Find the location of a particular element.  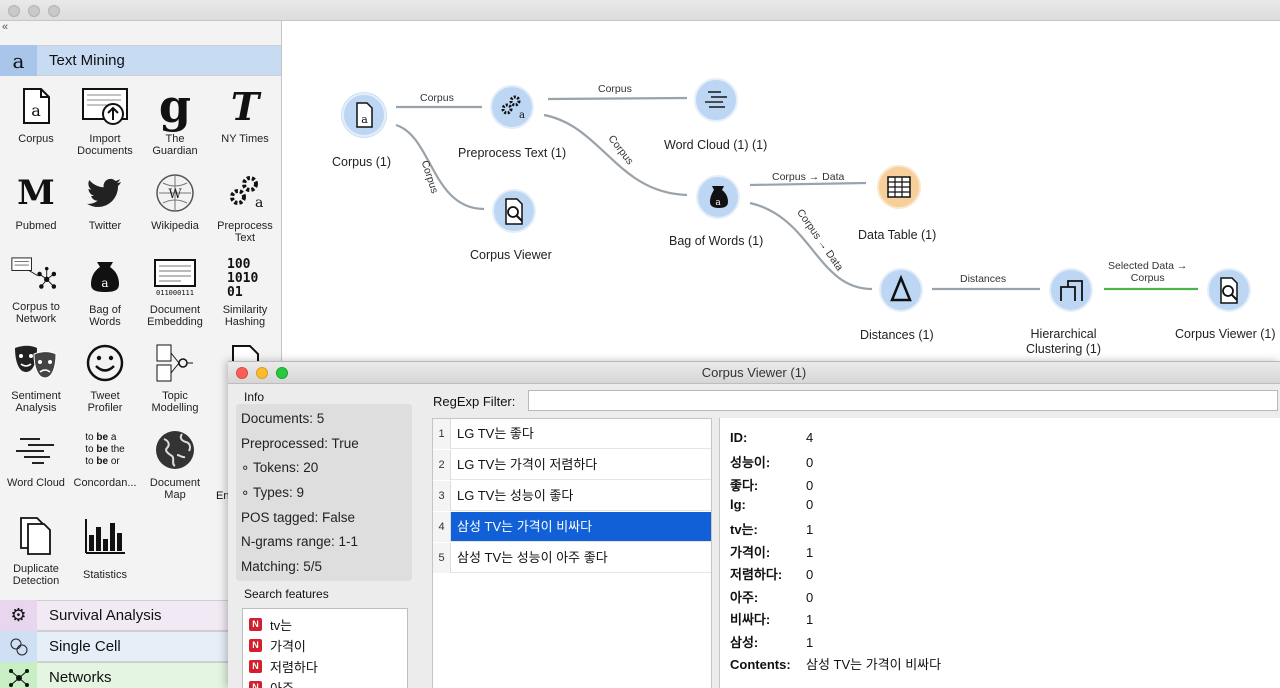

widget-document-embedding: 011000111 Document Embedding is located at coordinates (175, 290).